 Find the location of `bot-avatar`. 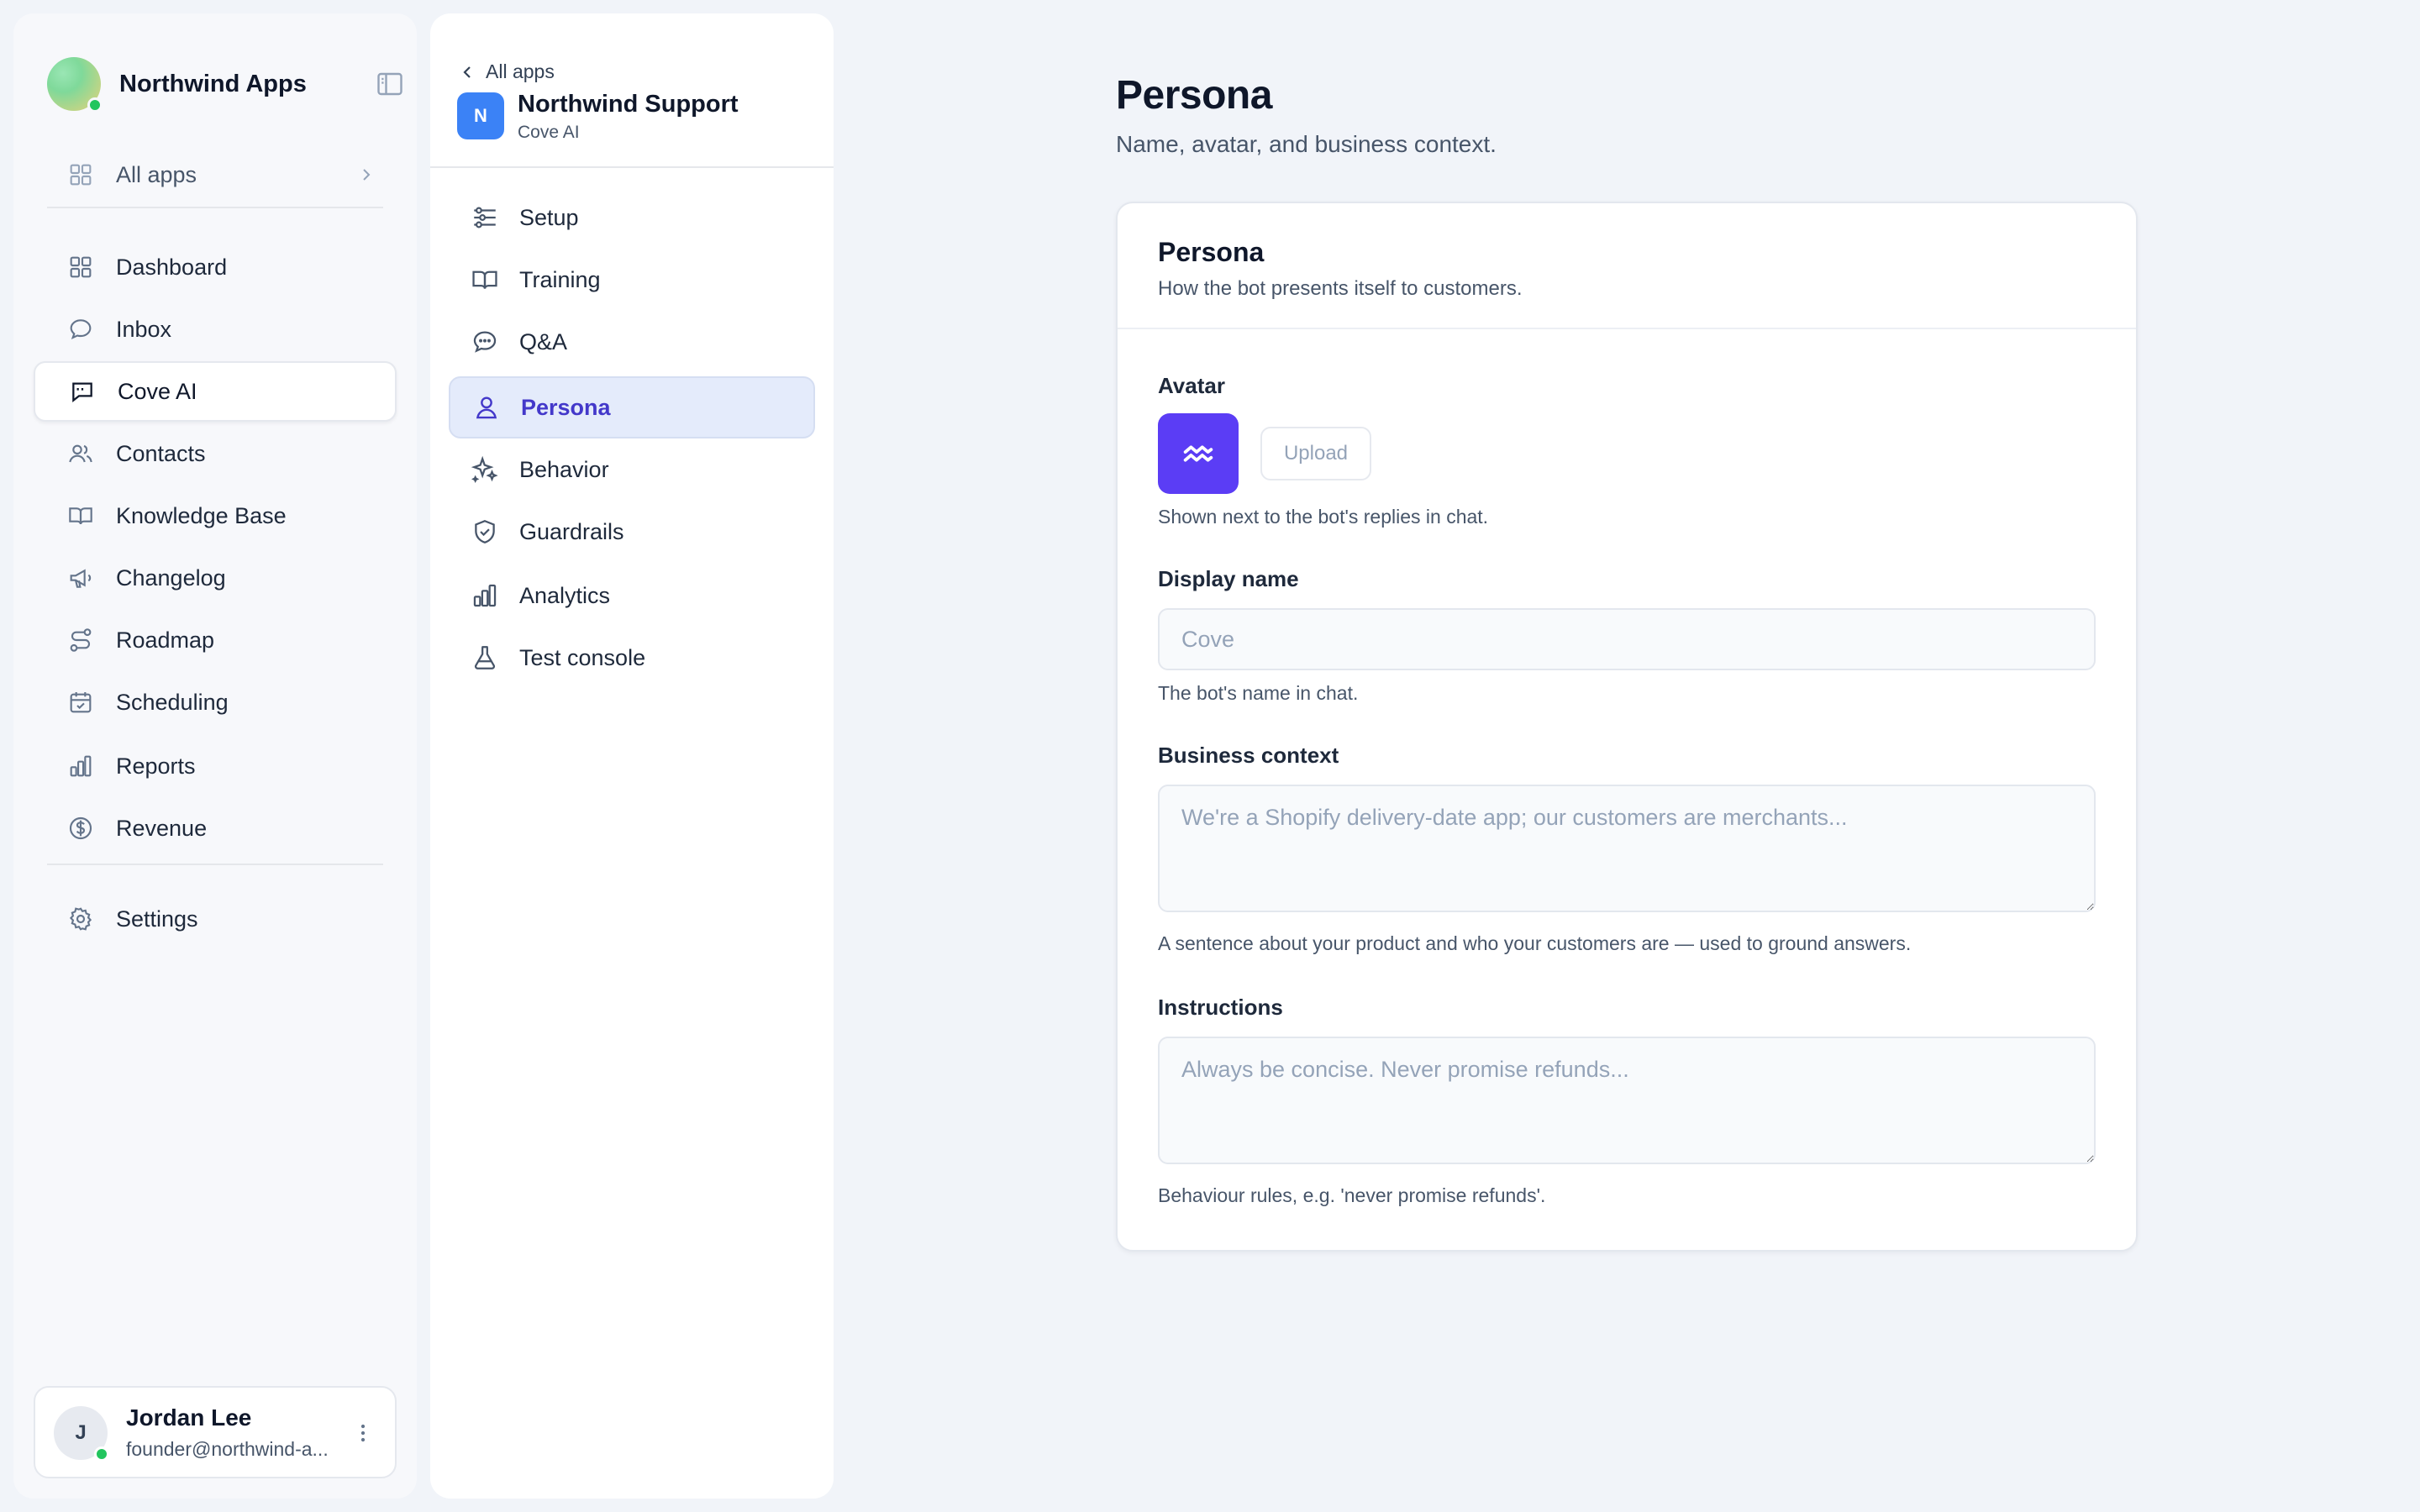

bot-avatar is located at coordinates (1198, 453).